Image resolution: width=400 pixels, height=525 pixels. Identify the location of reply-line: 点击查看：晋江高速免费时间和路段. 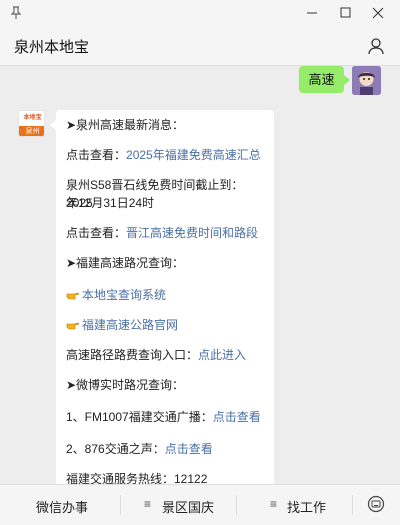
(166, 233).